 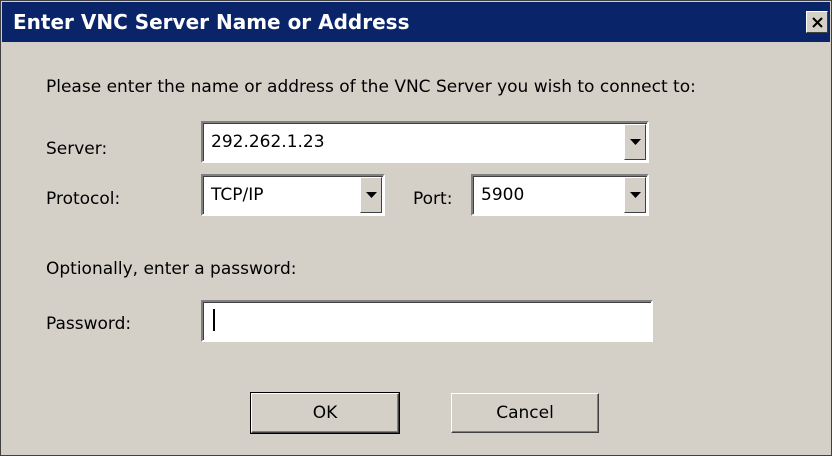 What do you see at coordinates (560, 195) in the screenshot?
I see `port-combobox: 5900` at bounding box center [560, 195].